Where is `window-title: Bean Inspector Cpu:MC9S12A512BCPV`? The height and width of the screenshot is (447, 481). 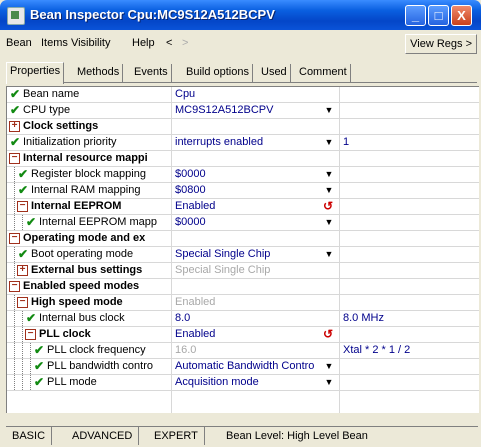 window-title: Bean Inspector Cpu:MC9S12A512BCPV is located at coordinates (152, 14).